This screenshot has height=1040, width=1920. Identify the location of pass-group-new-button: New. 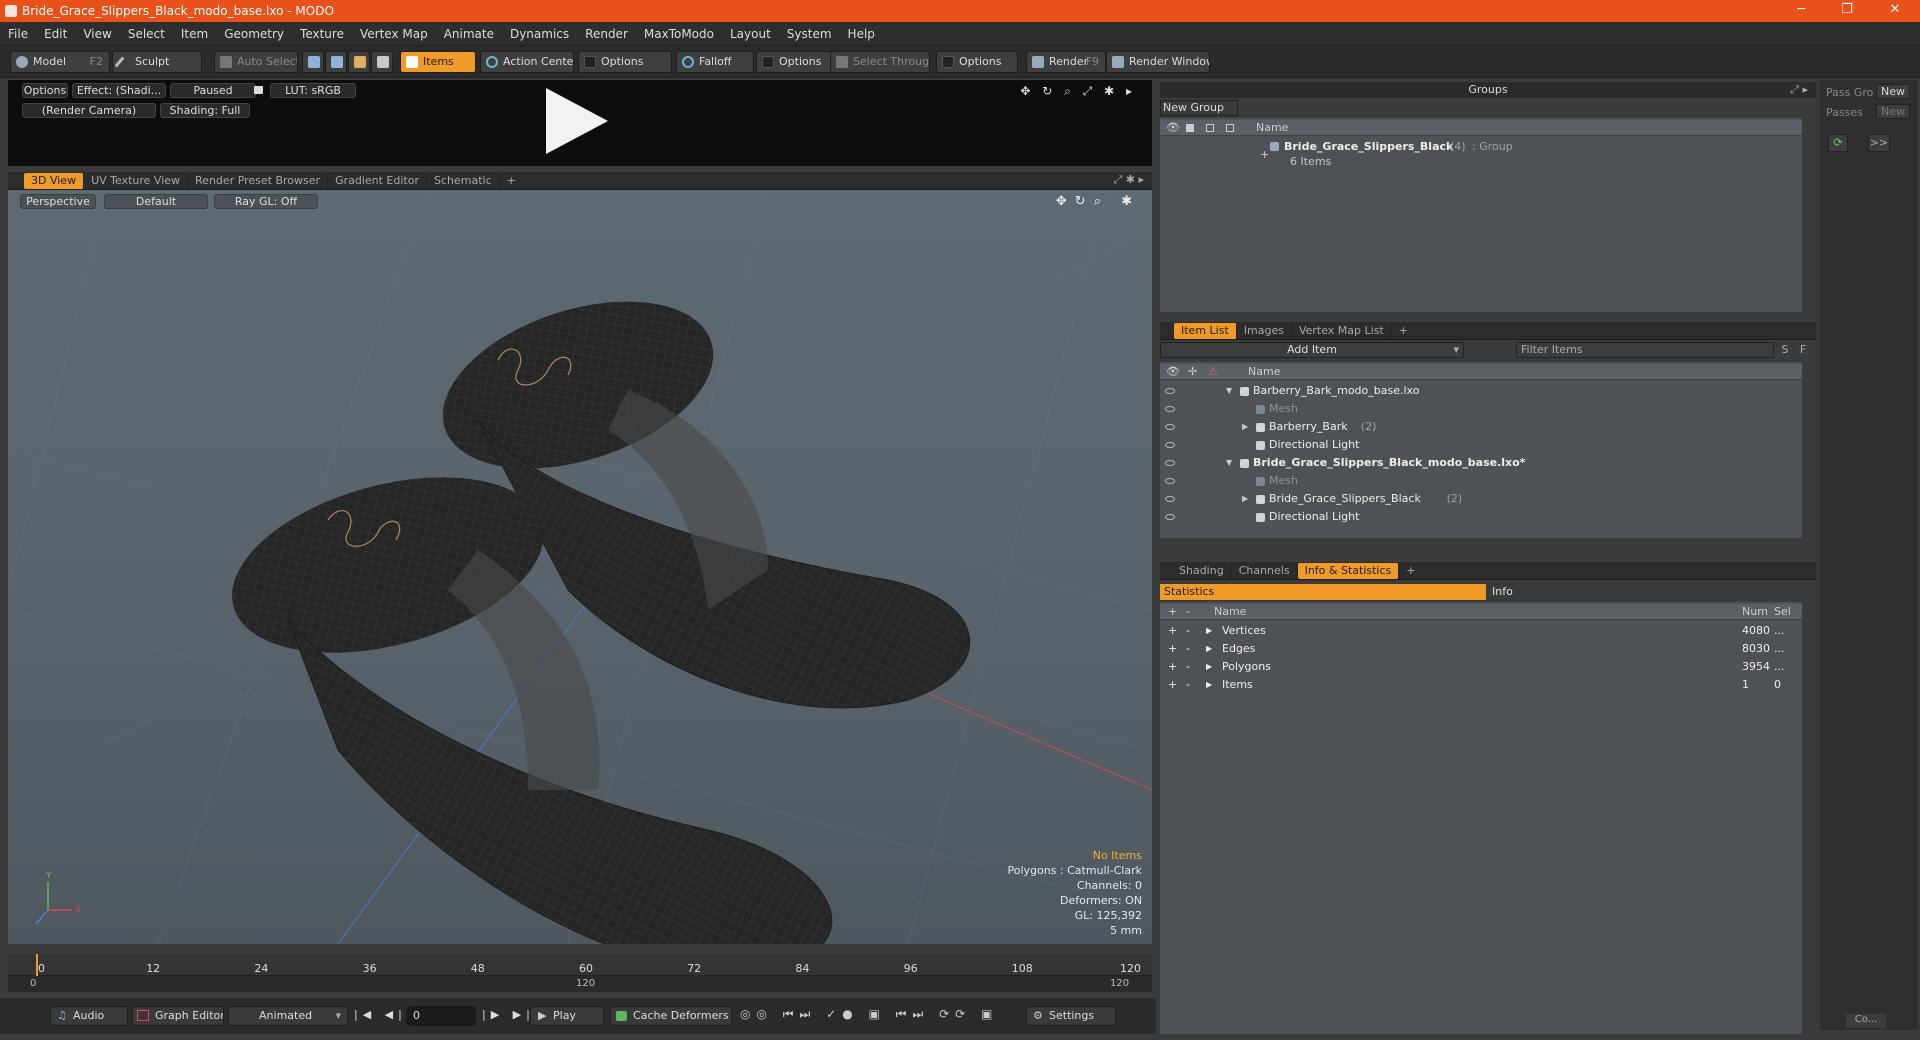
(1893, 91).